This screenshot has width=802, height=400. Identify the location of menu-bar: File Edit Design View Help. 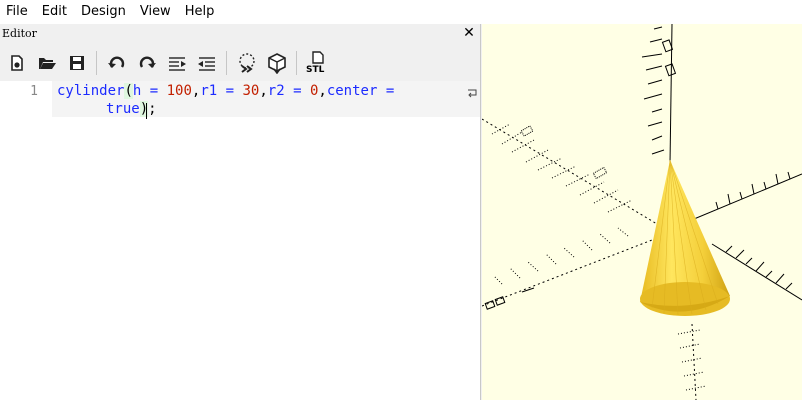
(401, 12).